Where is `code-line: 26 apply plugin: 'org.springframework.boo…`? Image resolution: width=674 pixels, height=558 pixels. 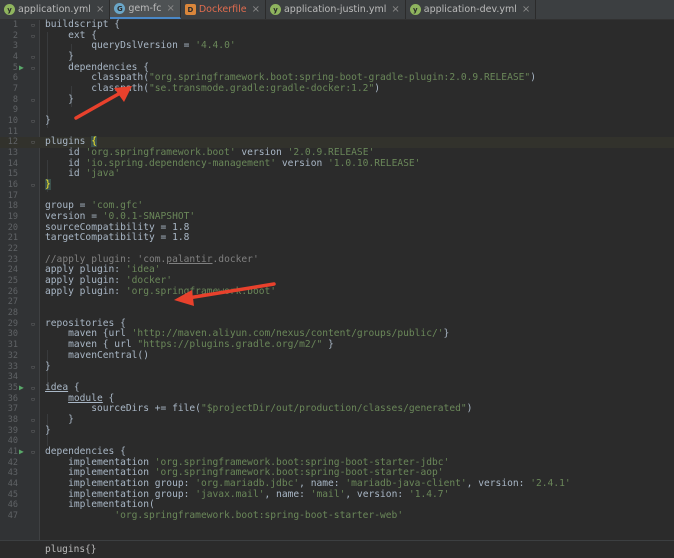
code-line: 26 apply plugin: 'org.springframework.boo… is located at coordinates (337, 291).